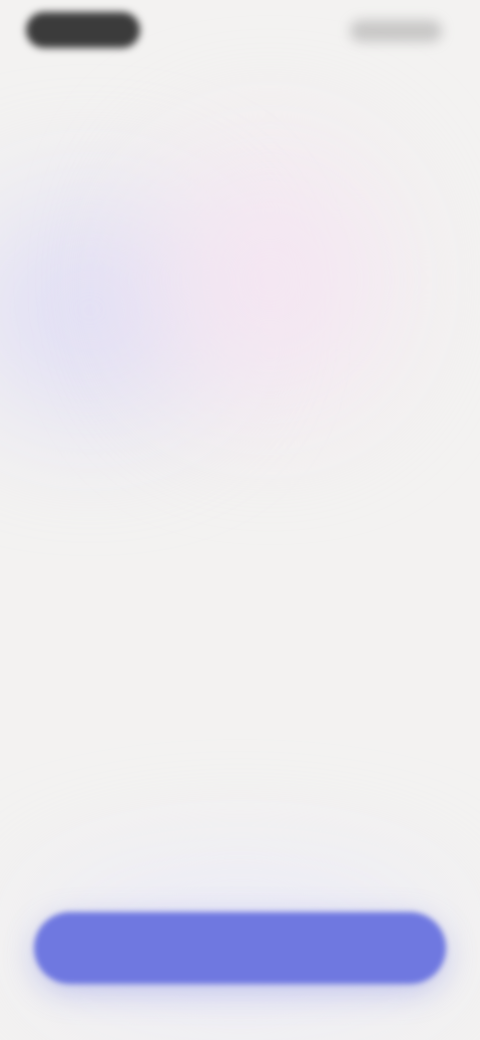 This screenshot has width=480, height=1040. I want to click on background-glow-pink, so click(270, 280).